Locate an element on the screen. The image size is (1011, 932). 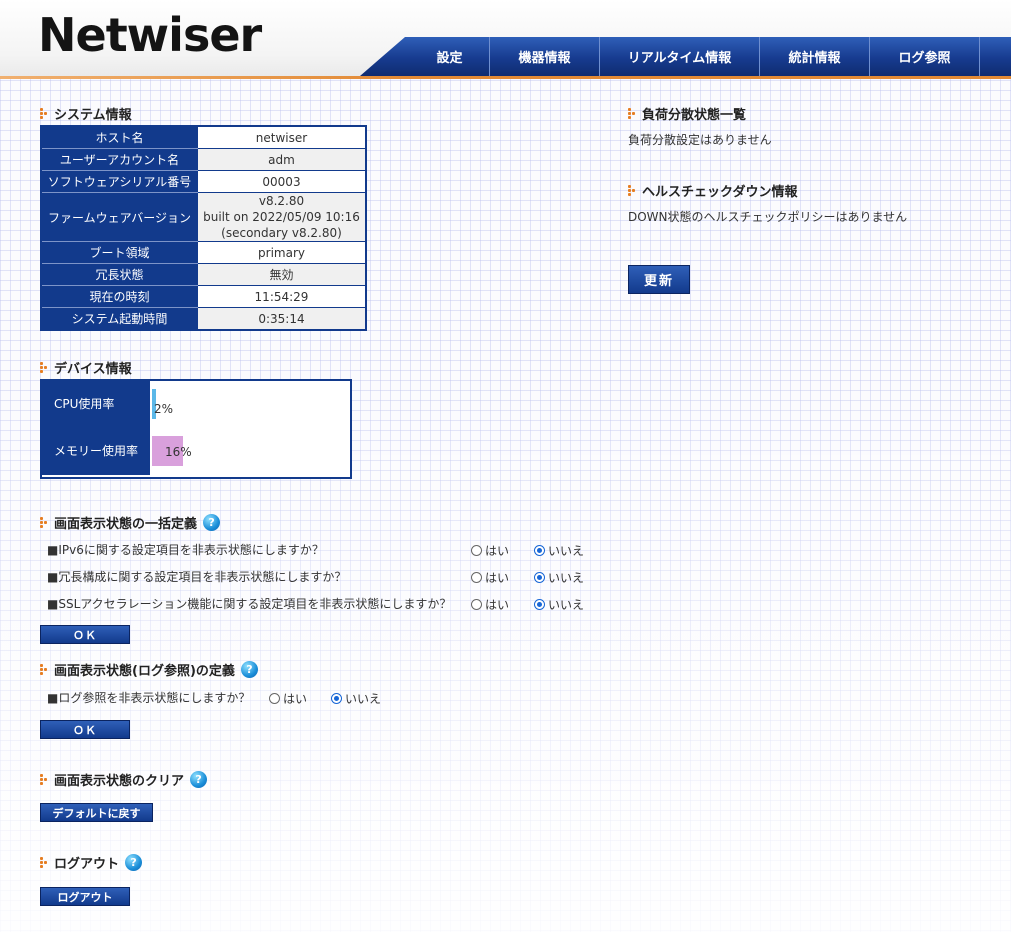
ipv6-yes-radio: はい is located at coordinates (490, 550).